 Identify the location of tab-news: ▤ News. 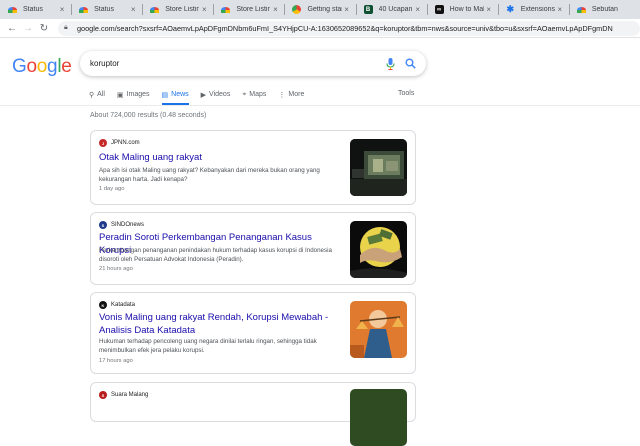
(175, 95).